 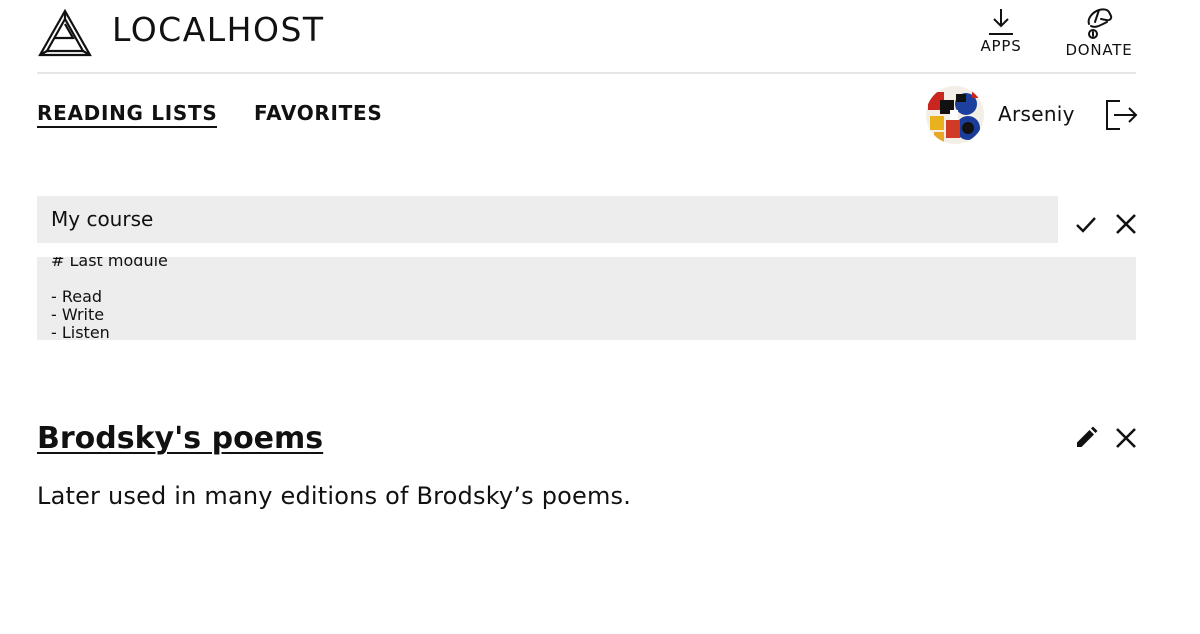 I want to click on reading-list-title: Brodsky's poems, so click(x=180, y=439).